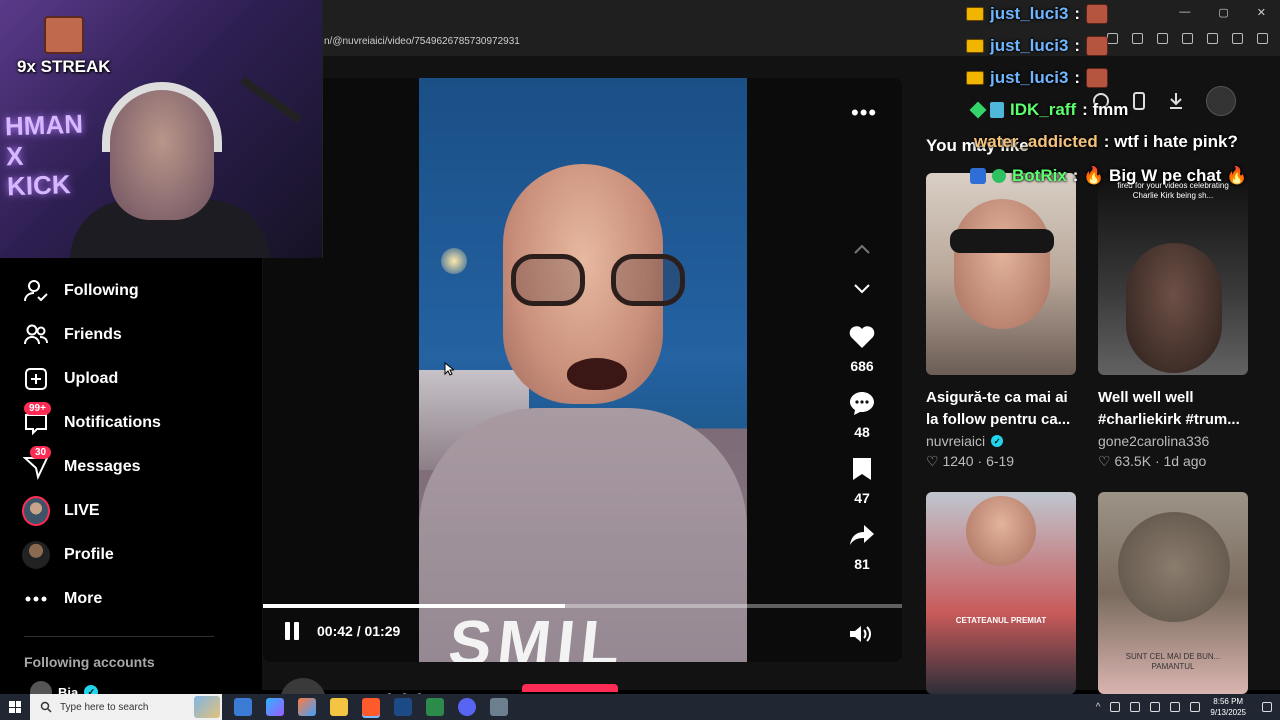 Image resolution: width=1280 pixels, height=720 pixels. I want to click on sidebar-item-profile: Profile, so click(68, 555).